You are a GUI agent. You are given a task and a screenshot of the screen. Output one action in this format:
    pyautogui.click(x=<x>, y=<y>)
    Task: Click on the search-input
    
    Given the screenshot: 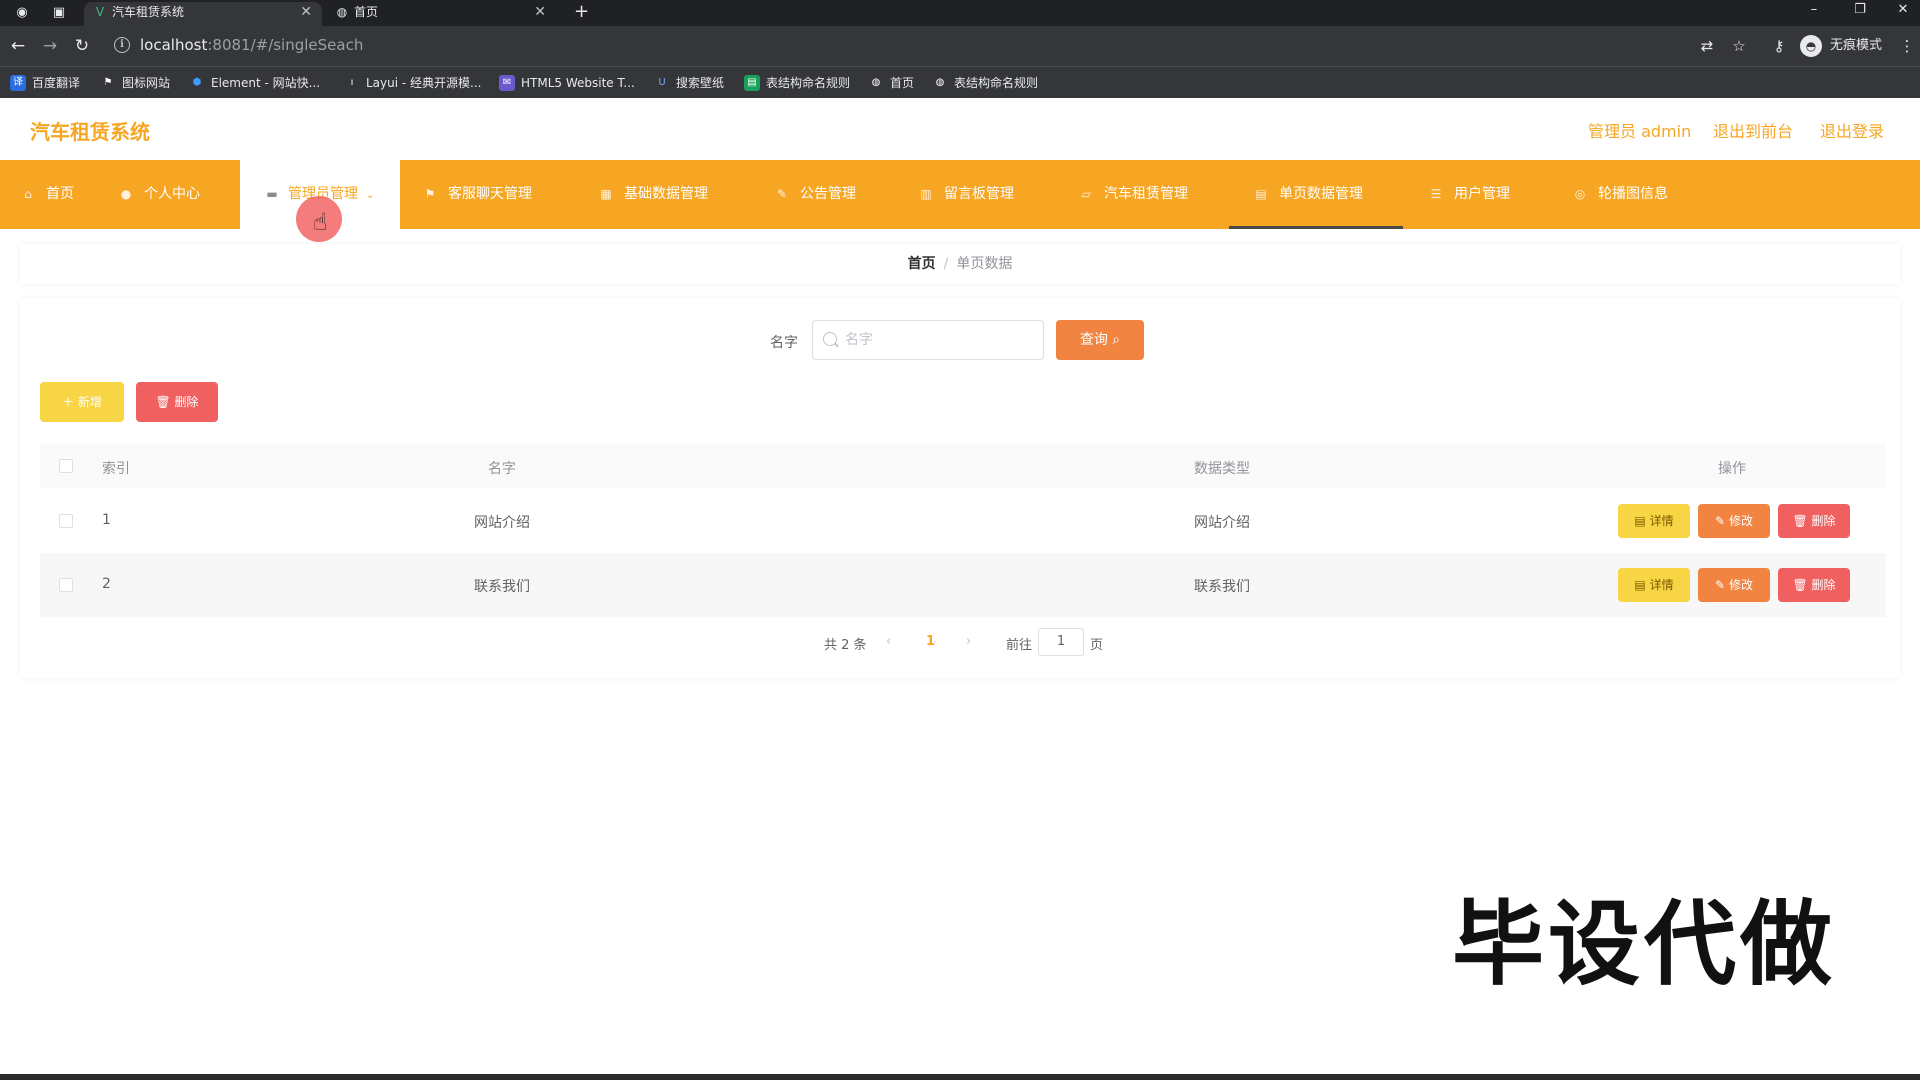 What is the action you would take?
    pyautogui.click(x=940, y=340)
    